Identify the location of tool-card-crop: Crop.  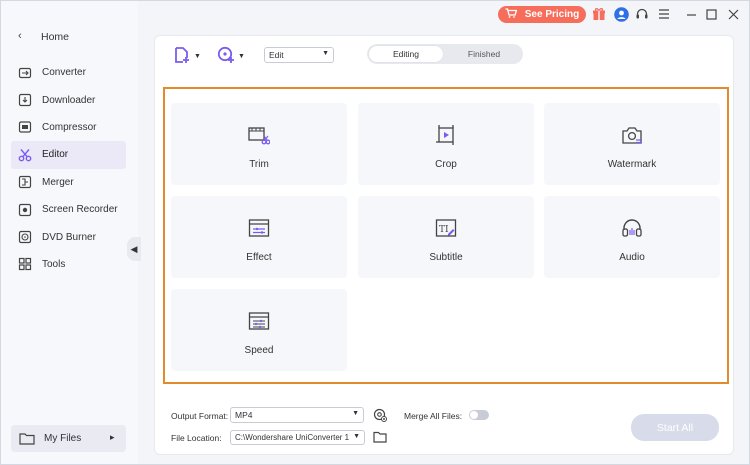
(446, 144).